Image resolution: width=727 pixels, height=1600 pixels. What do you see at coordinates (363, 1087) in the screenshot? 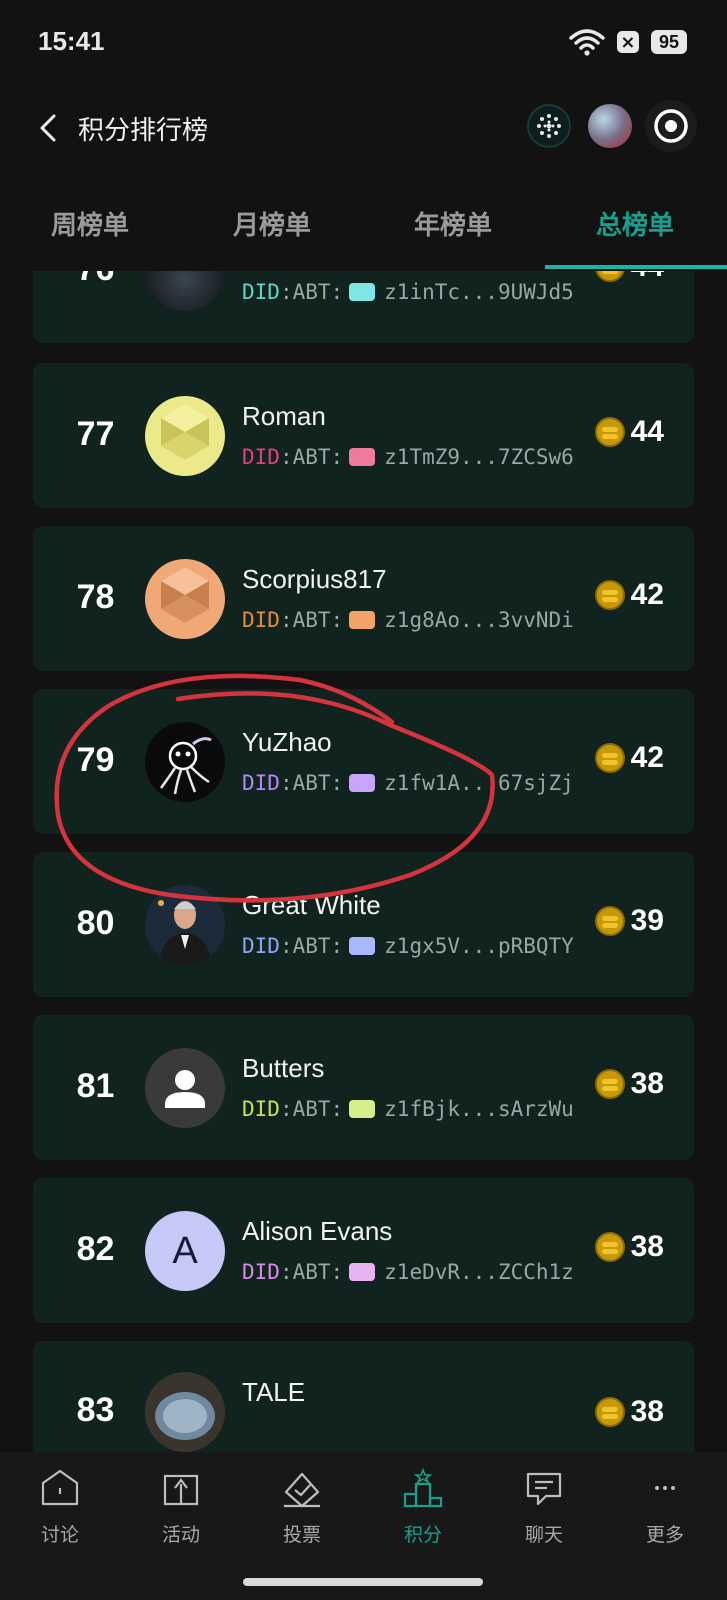
I see `leaderboard-row: 81 Butters DID:ABT: z1fBjk...sArzWu 38` at bounding box center [363, 1087].